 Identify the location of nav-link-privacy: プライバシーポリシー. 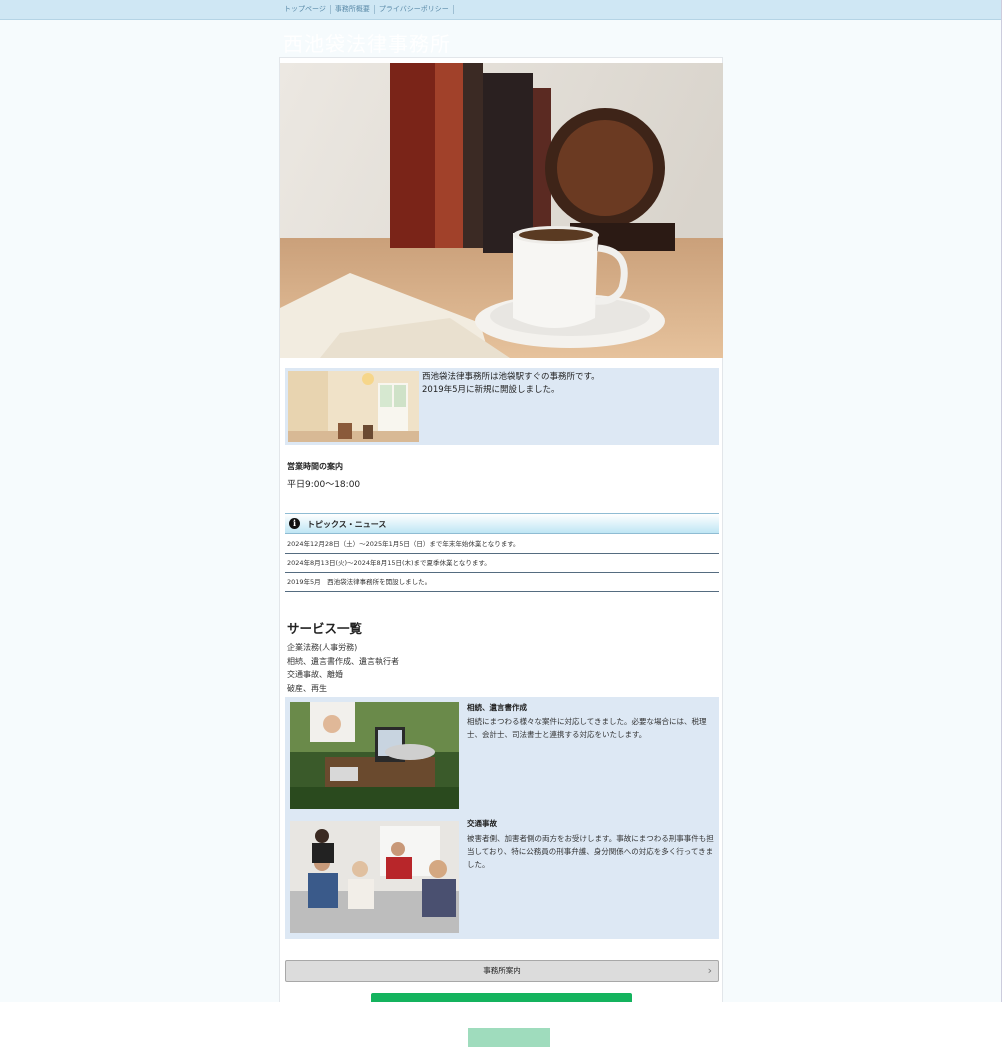
(414, 9).